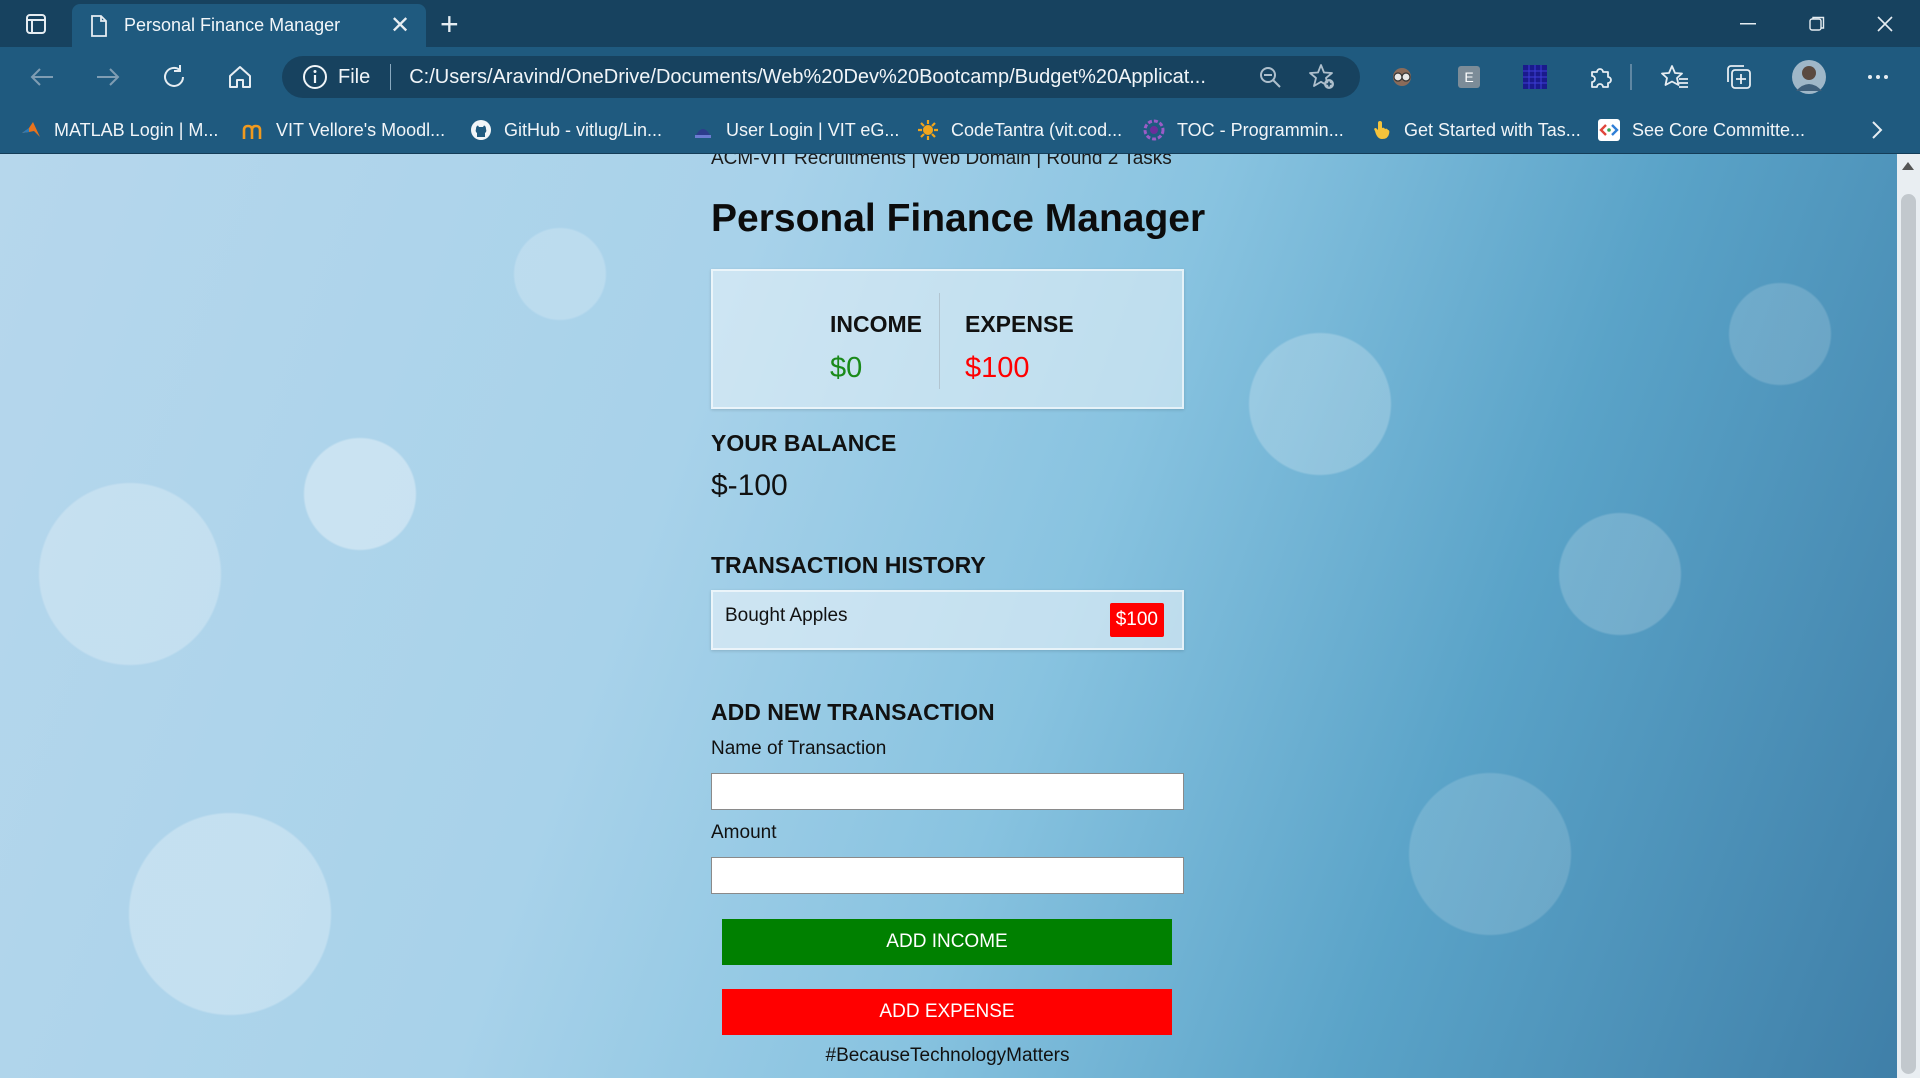 The height and width of the screenshot is (1078, 1920). Describe the element at coordinates (804, 443) in the screenshot. I see `balance-label: YOUR BALANCE` at that location.